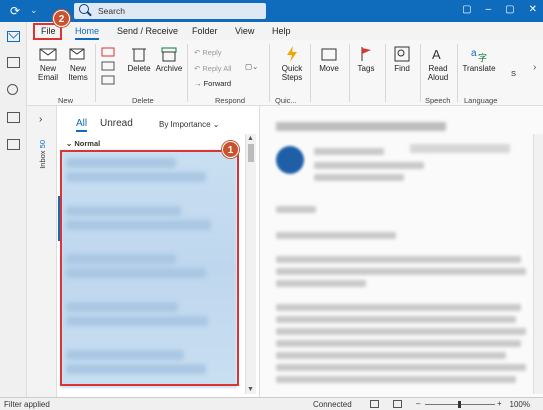 The width and height of the screenshot is (543, 410). I want to click on calendar-icon, so click(13, 62).